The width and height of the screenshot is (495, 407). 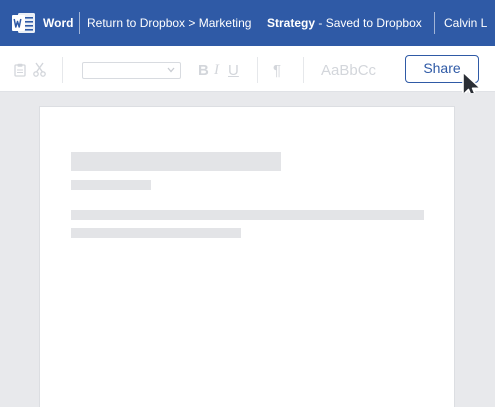 What do you see at coordinates (111, 185) in the screenshot?
I see `subtitle-placeholder` at bounding box center [111, 185].